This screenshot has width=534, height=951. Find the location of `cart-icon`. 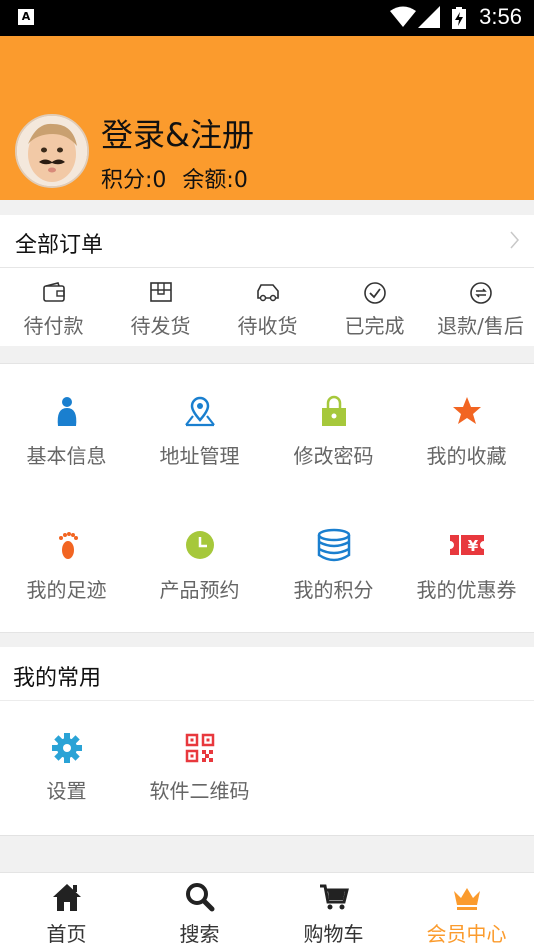

cart-icon is located at coordinates (334, 897).